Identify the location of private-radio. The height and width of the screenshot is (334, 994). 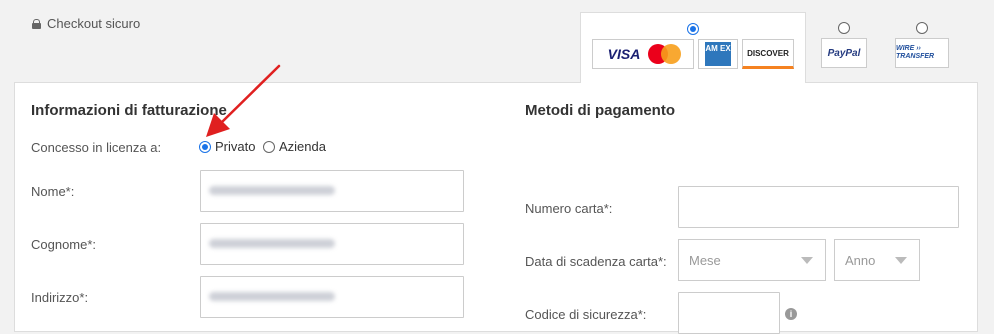
(205, 146).